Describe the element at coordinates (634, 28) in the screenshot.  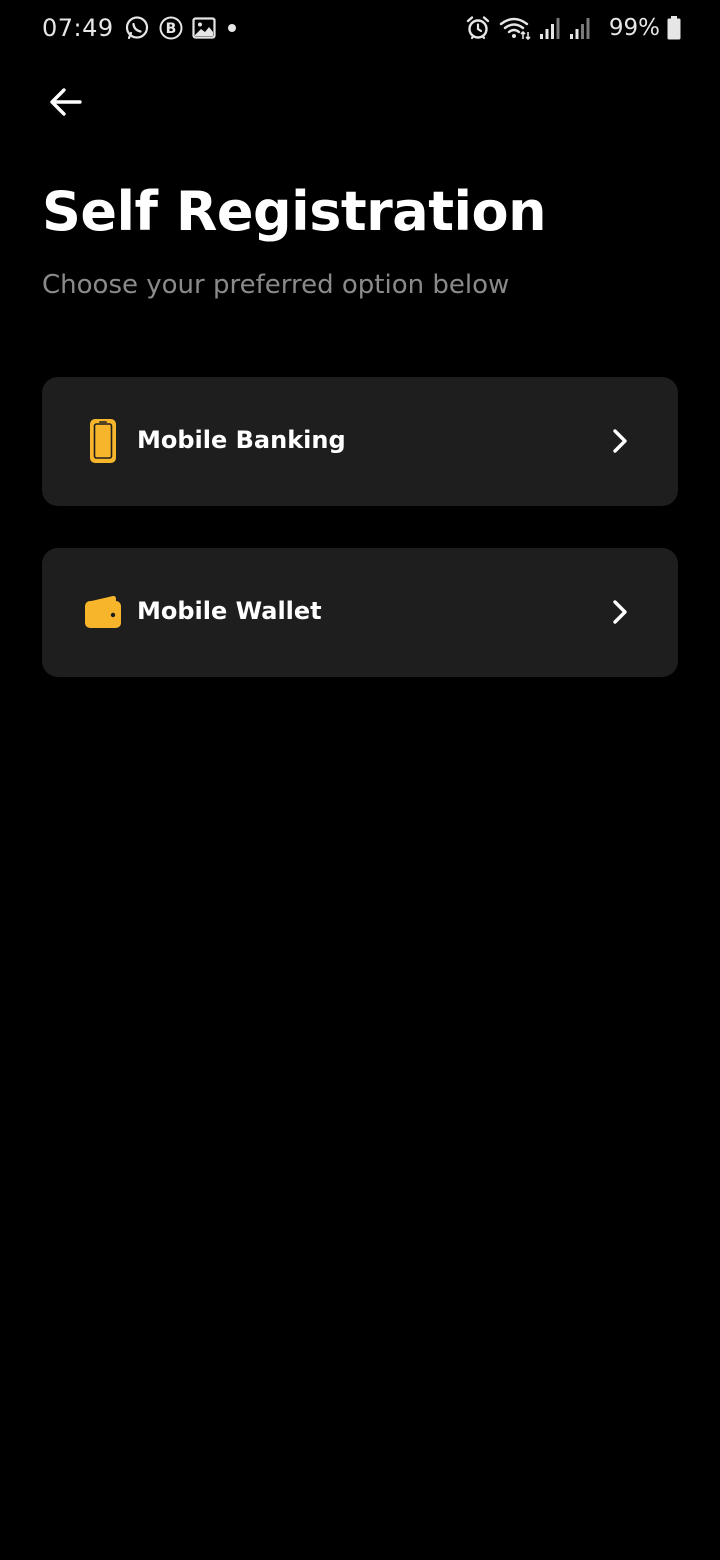
I see `battery-percent: 99%` at that location.